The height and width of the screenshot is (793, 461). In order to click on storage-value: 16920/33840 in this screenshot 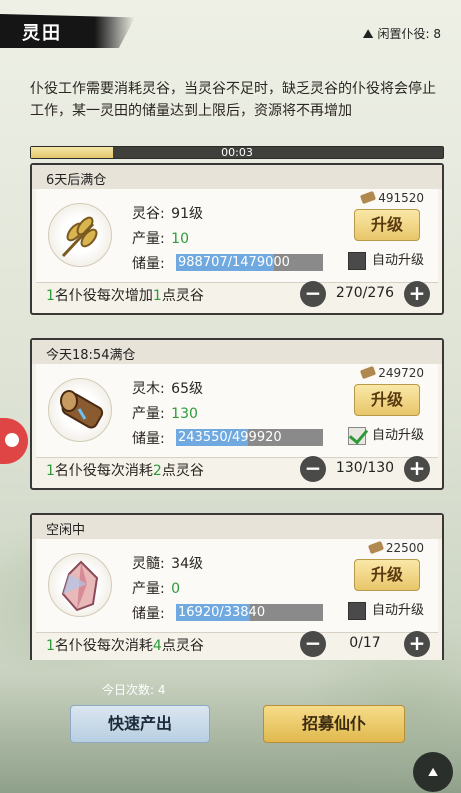, I will do `click(222, 612)`.